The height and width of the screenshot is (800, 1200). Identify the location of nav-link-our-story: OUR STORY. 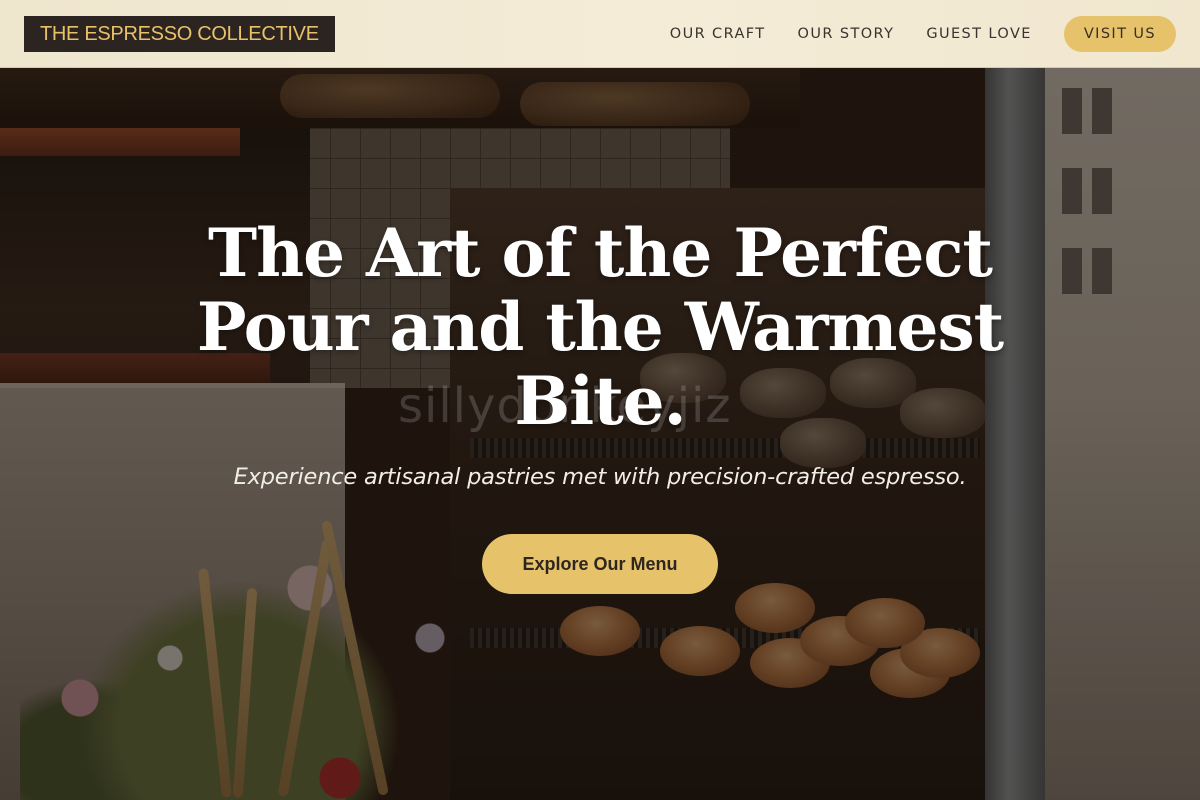
(846, 34).